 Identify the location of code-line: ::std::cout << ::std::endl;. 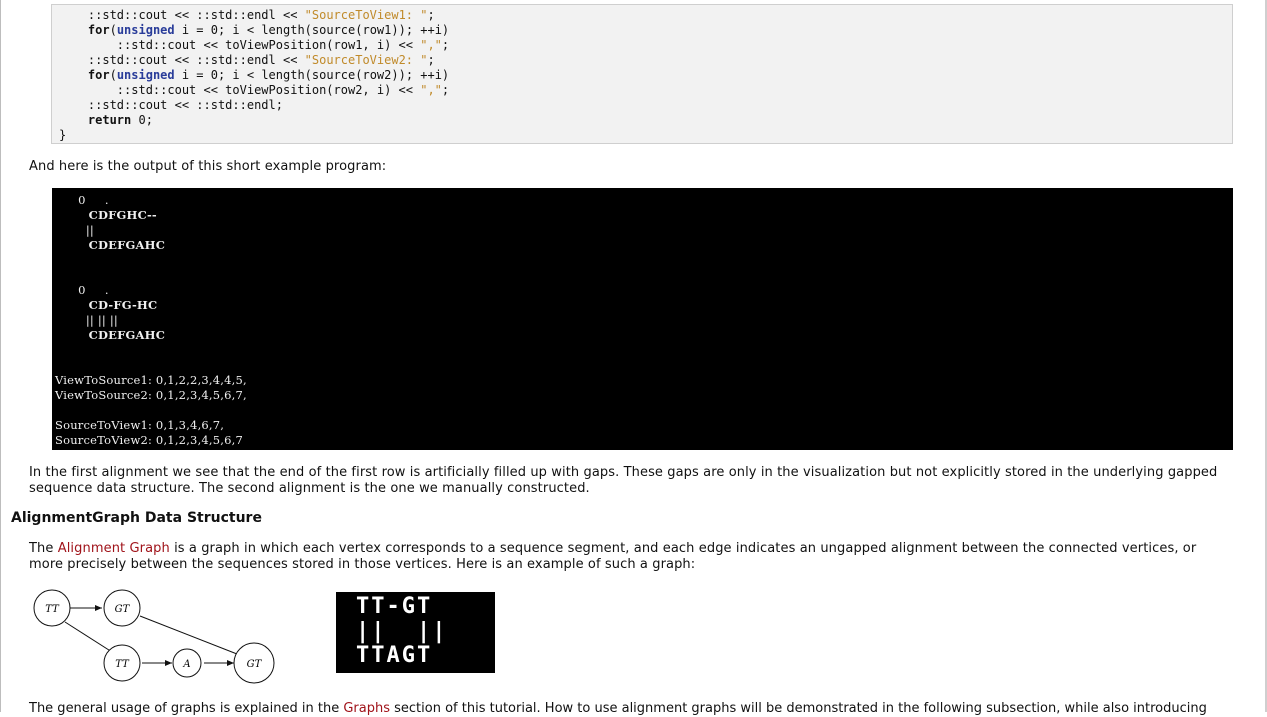
(171, 105).